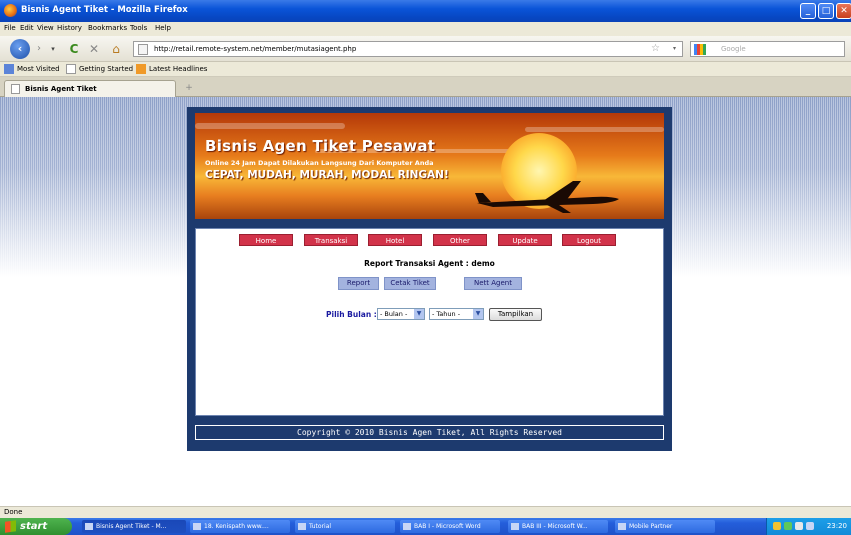  I want to click on menu-history: History, so click(69, 28).